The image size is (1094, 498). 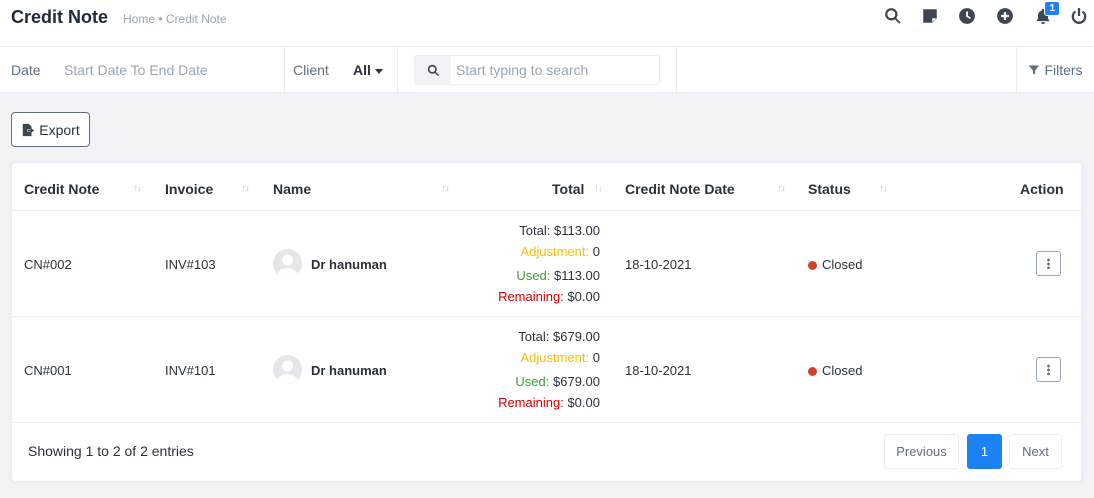 What do you see at coordinates (930, 16) in the screenshot?
I see `sticky-note-icon` at bounding box center [930, 16].